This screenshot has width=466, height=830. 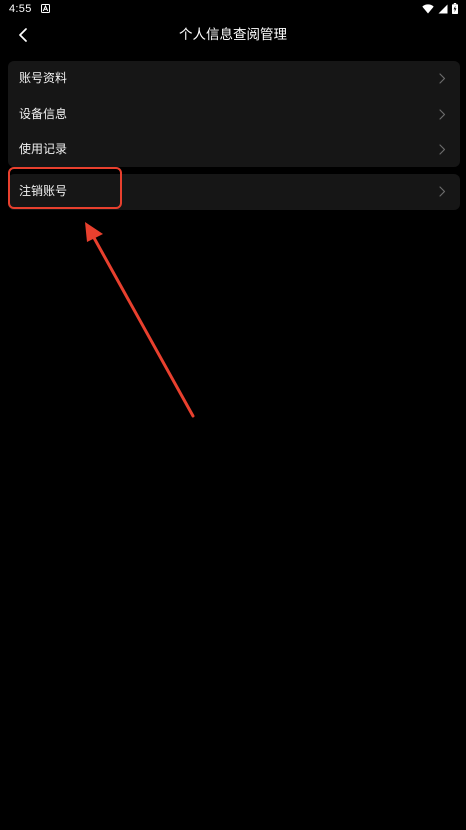 I want to click on menu-item-label: 设备信息, so click(x=43, y=113).